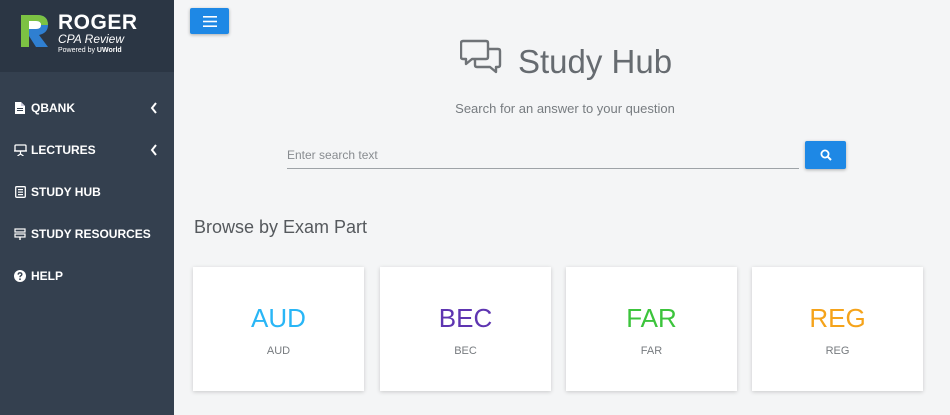 Image resolution: width=950 pixels, height=415 pixels. What do you see at coordinates (98, 22) in the screenshot?
I see `brand-title: ROGER` at bounding box center [98, 22].